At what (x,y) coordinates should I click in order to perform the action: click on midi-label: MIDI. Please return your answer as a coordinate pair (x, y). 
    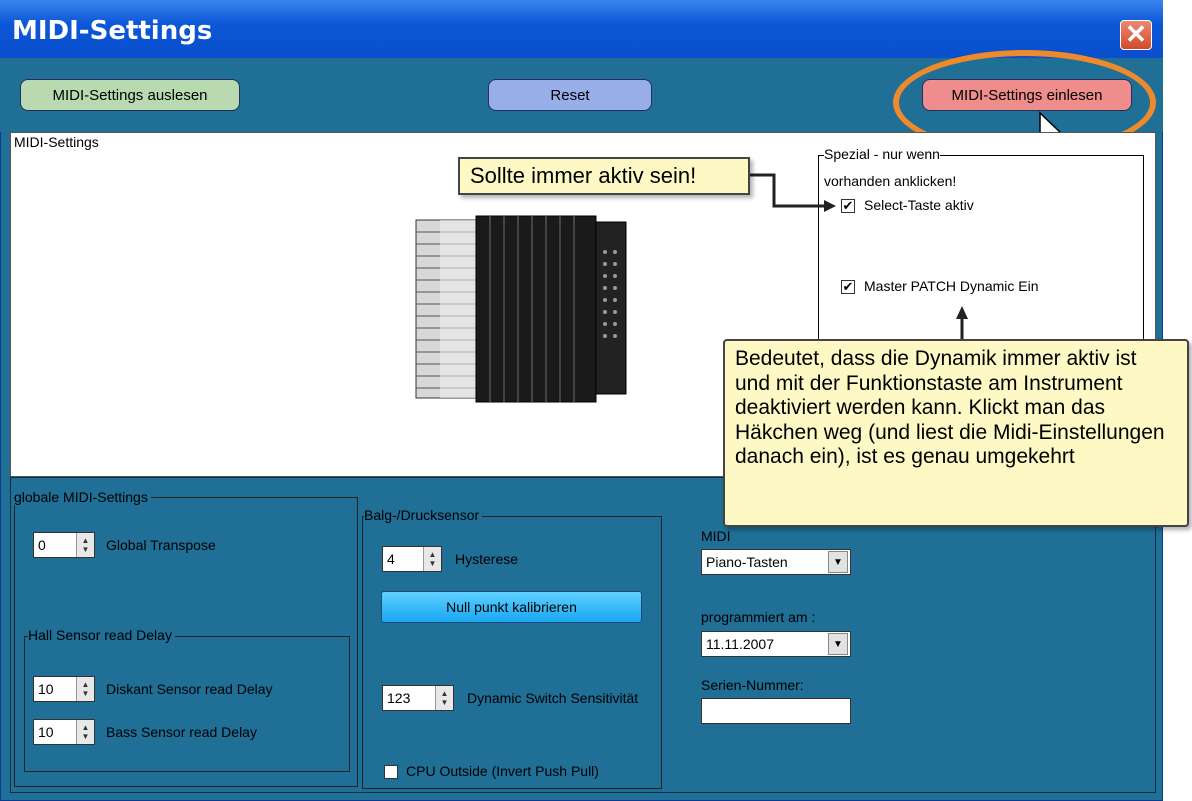
    Looking at the image, I should click on (716, 536).